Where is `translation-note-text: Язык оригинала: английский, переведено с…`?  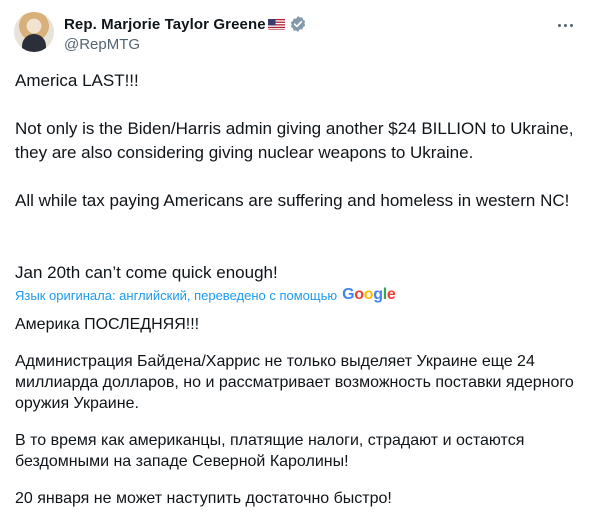 translation-note-text: Язык оригинала: английский, переведено с… is located at coordinates (176, 295).